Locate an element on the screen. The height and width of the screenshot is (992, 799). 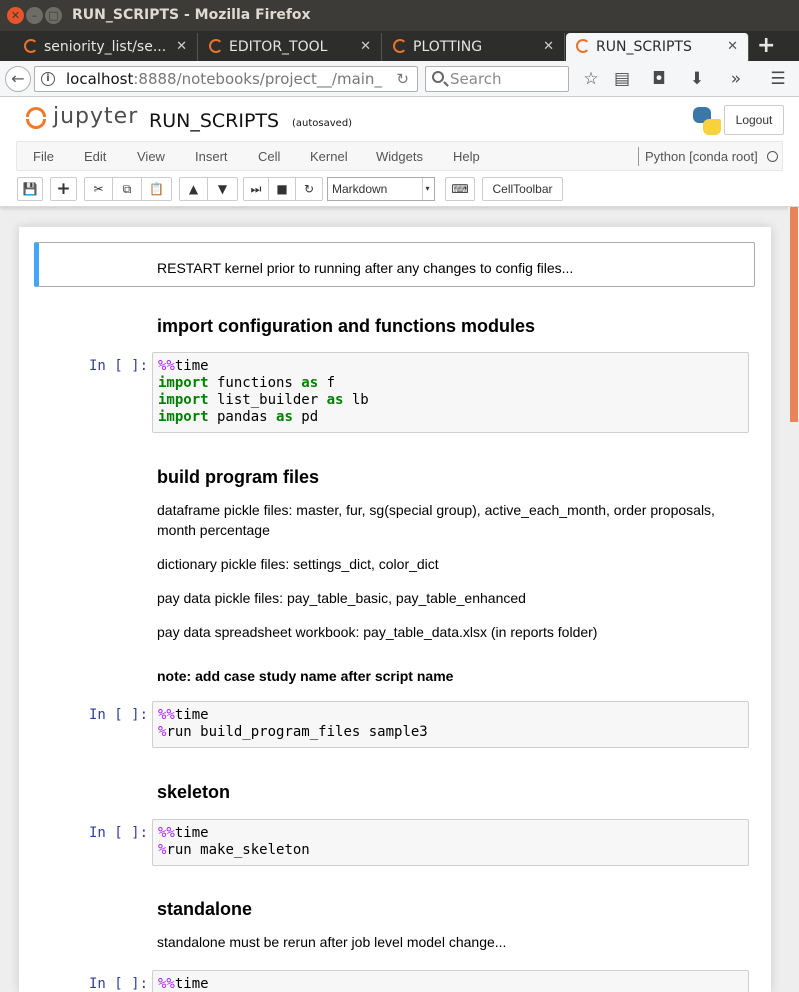
autosave-status: (autosaved) is located at coordinates (322, 123).